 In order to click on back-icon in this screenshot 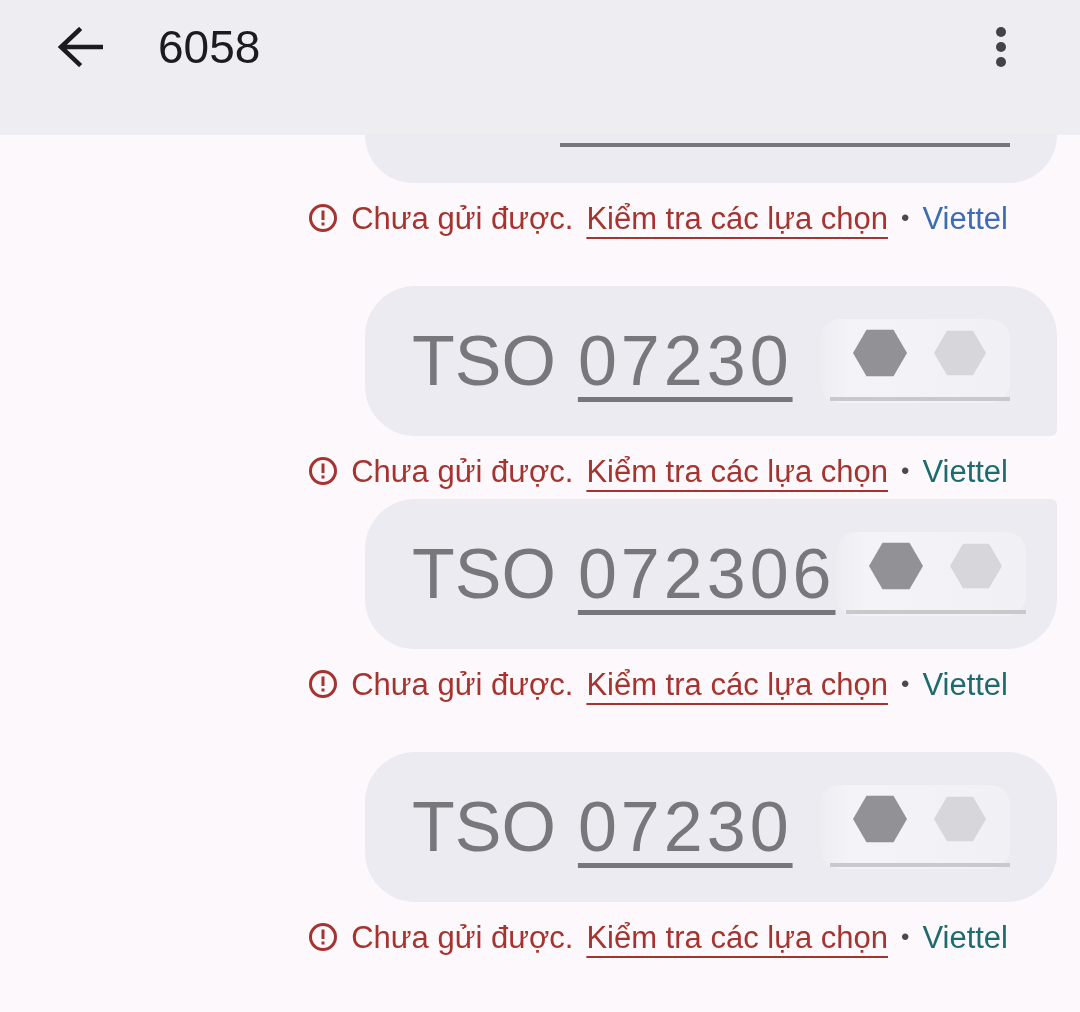, I will do `click(80, 47)`.